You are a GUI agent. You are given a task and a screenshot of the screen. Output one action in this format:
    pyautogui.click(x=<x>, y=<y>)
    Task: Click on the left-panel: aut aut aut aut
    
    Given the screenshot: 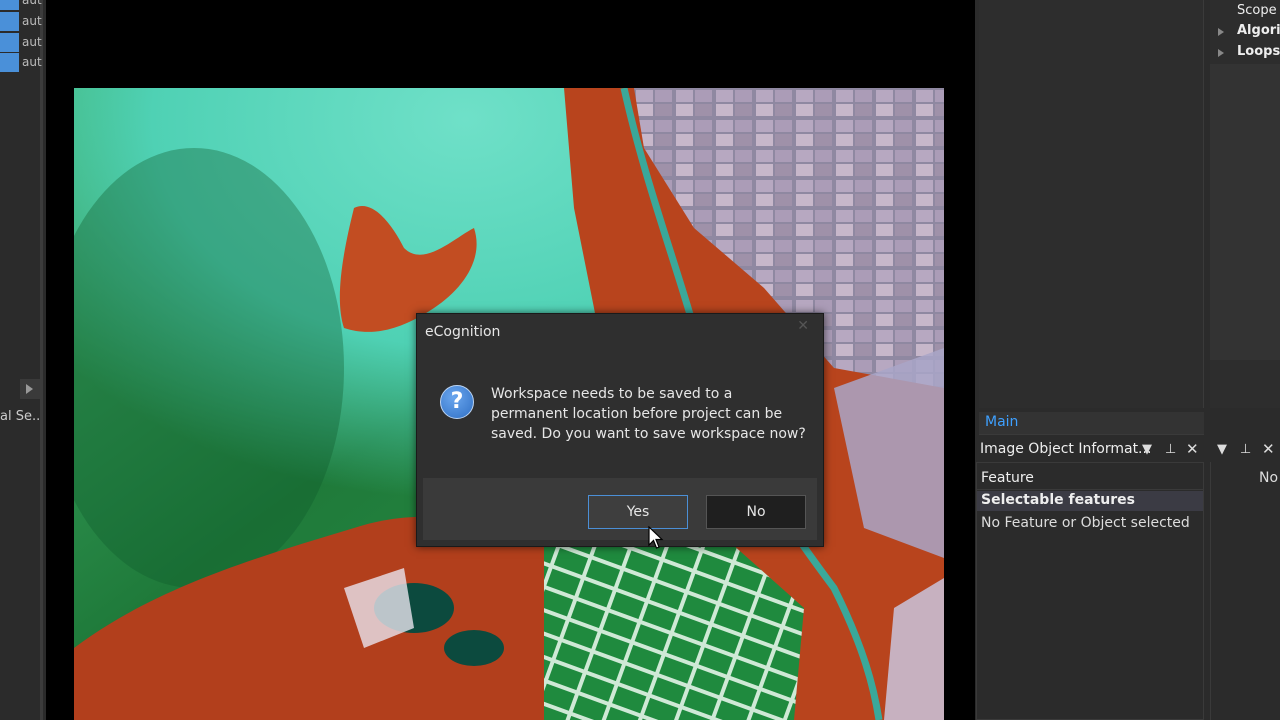 What is the action you would take?
    pyautogui.click(x=23, y=360)
    